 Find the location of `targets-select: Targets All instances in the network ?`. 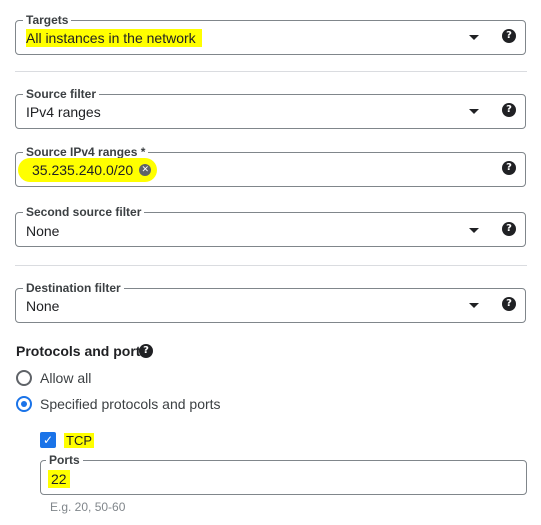

targets-select: Targets All instances in the network ? is located at coordinates (270, 34).